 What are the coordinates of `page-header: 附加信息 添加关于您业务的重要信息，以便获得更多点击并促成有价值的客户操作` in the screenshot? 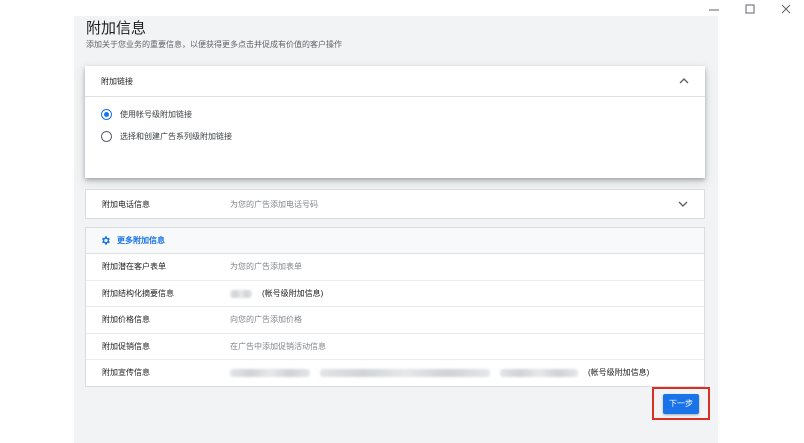 It's located at (214, 35).